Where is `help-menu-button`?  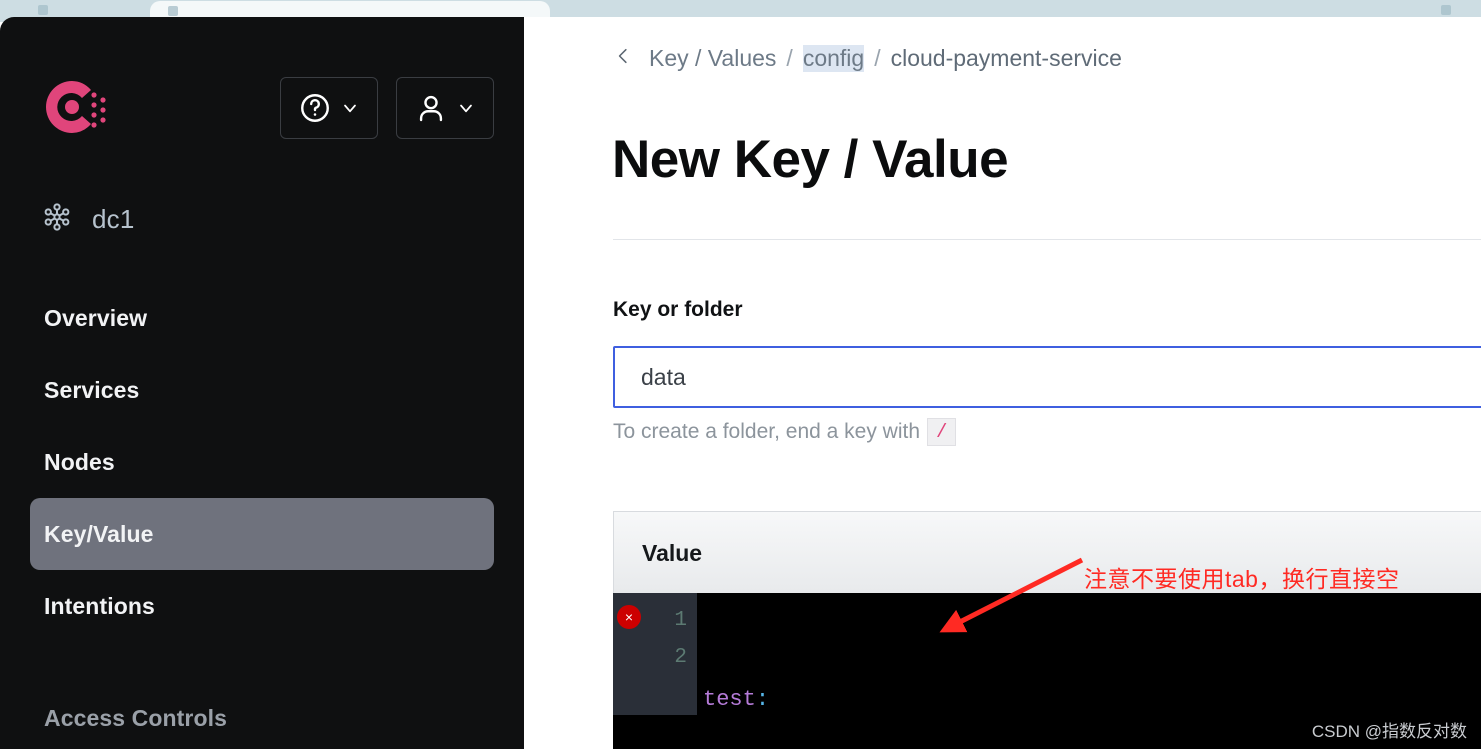
help-menu-button is located at coordinates (329, 108).